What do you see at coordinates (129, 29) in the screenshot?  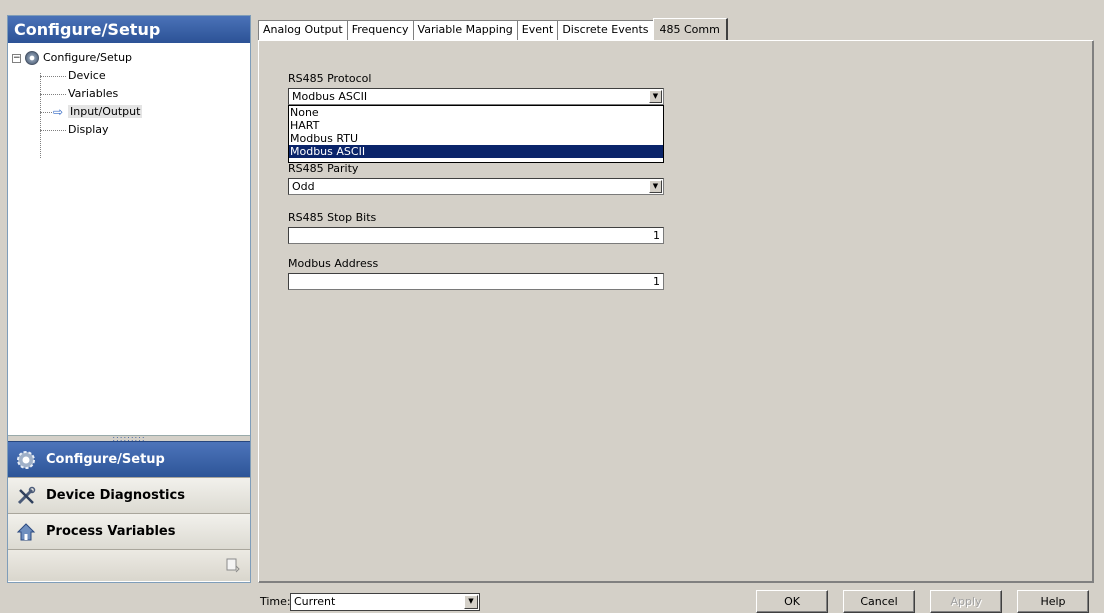 I see `panel-title: Configure/Setup` at bounding box center [129, 29].